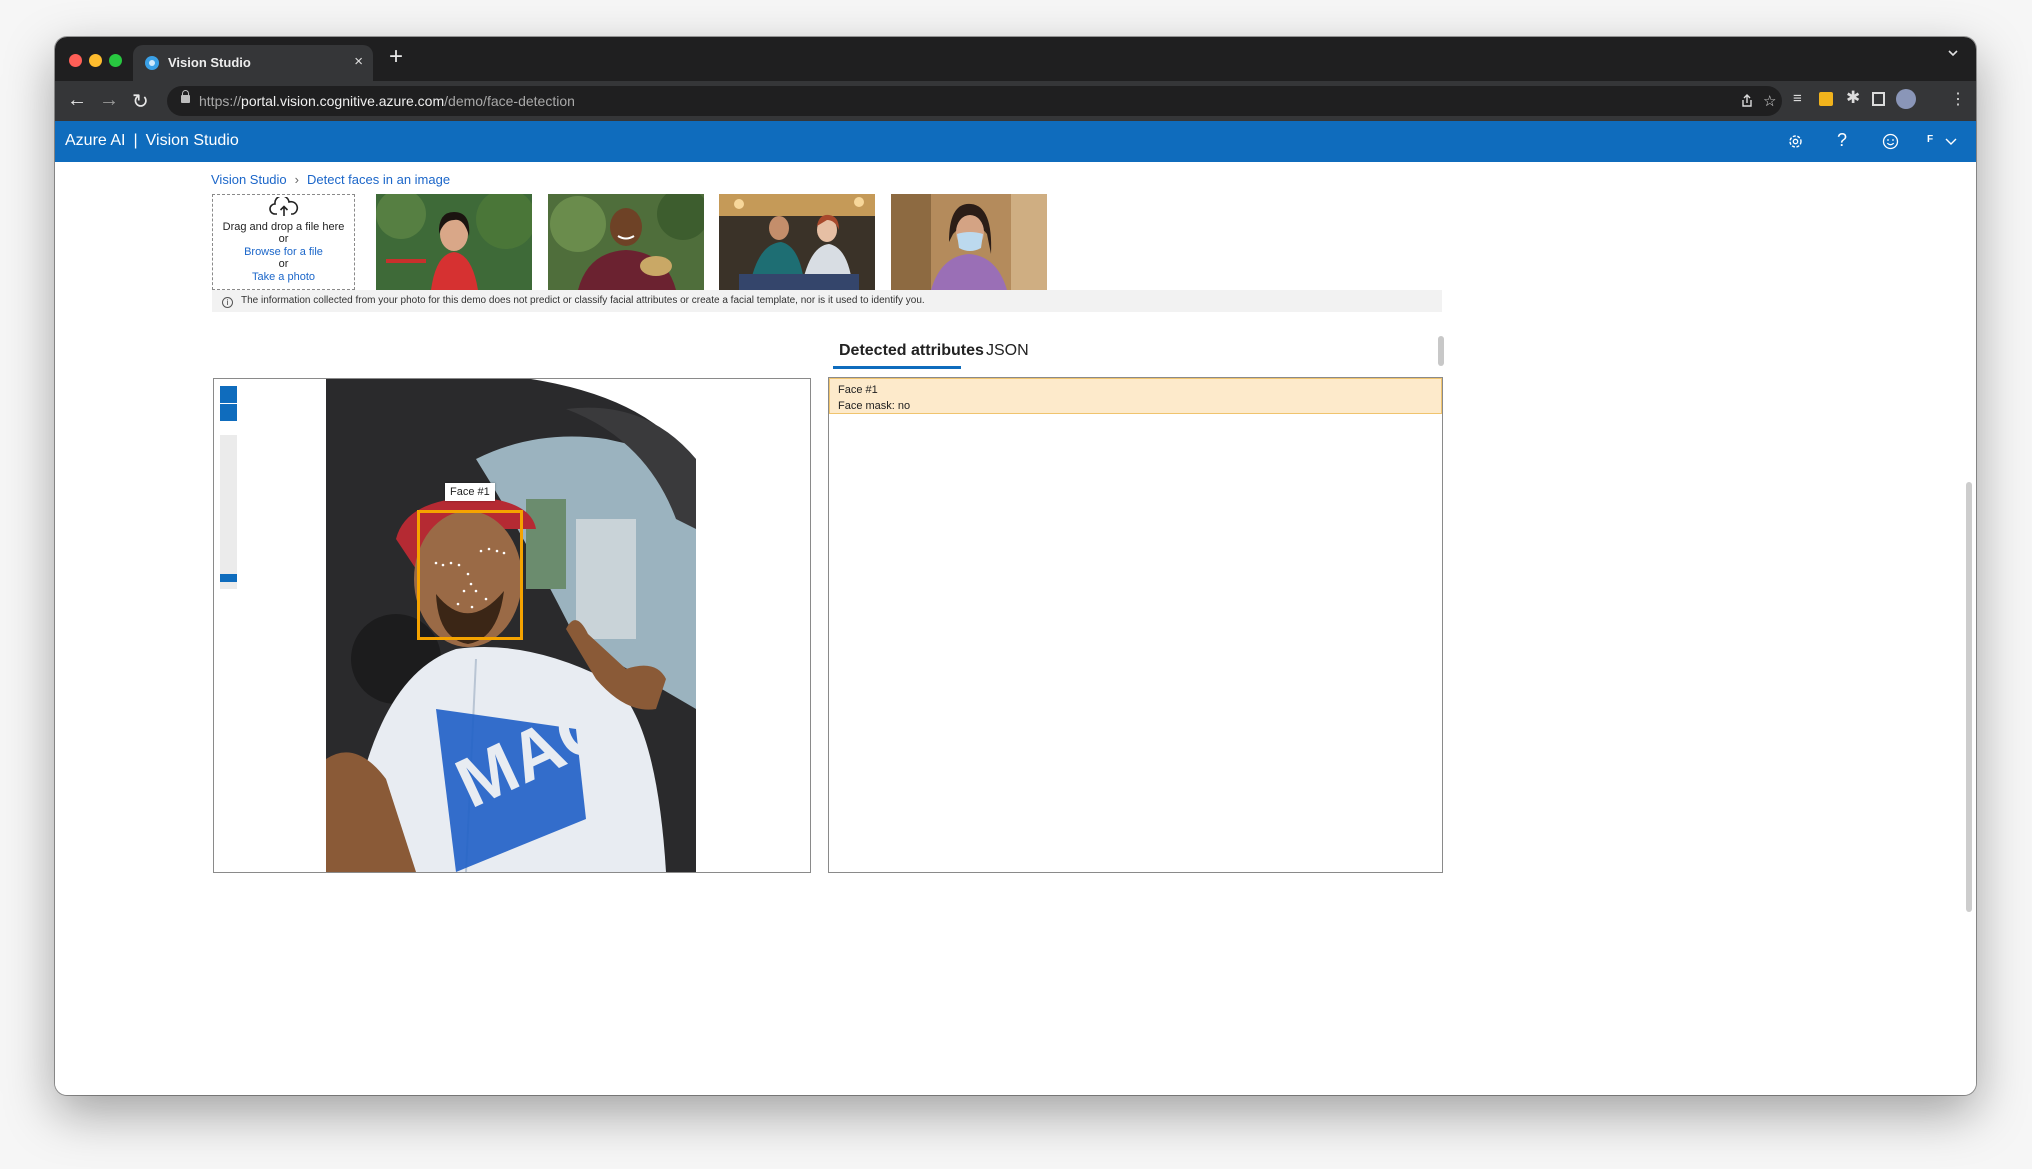  What do you see at coordinates (192, 140) in the screenshot?
I see `product-name: Vision Studio` at bounding box center [192, 140].